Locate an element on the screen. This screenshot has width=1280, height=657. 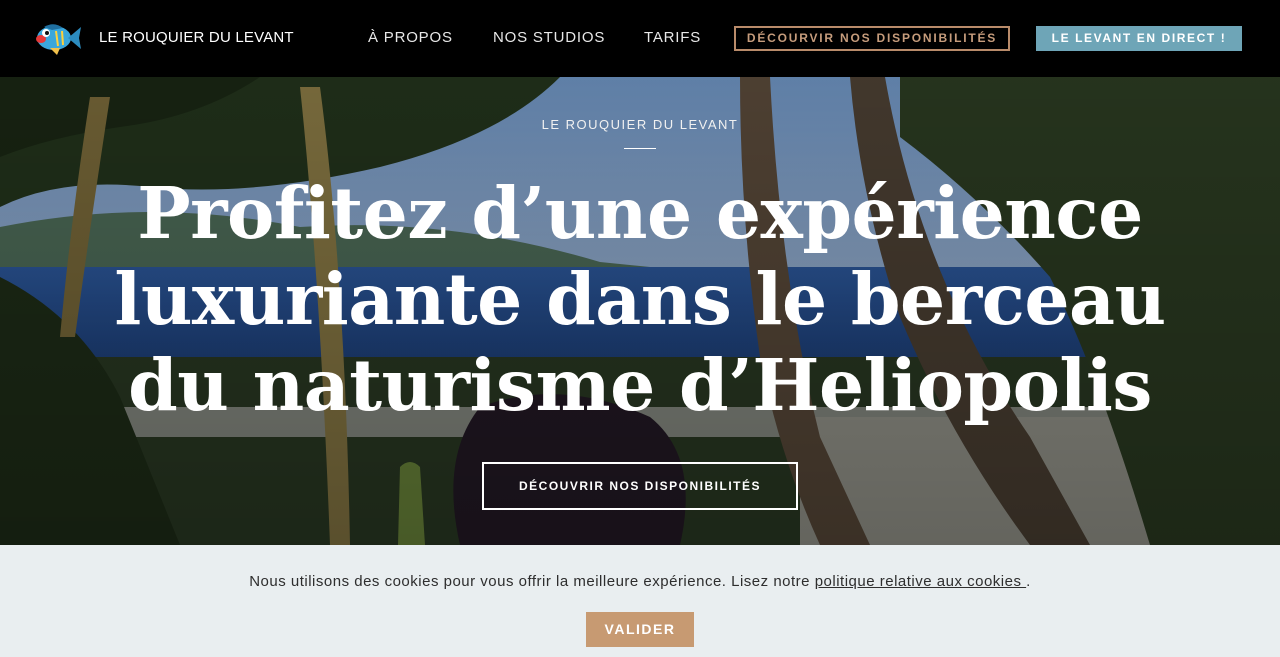
nav-live-button: LE LEVANT EN DIRECT ! is located at coordinates (1139, 38).